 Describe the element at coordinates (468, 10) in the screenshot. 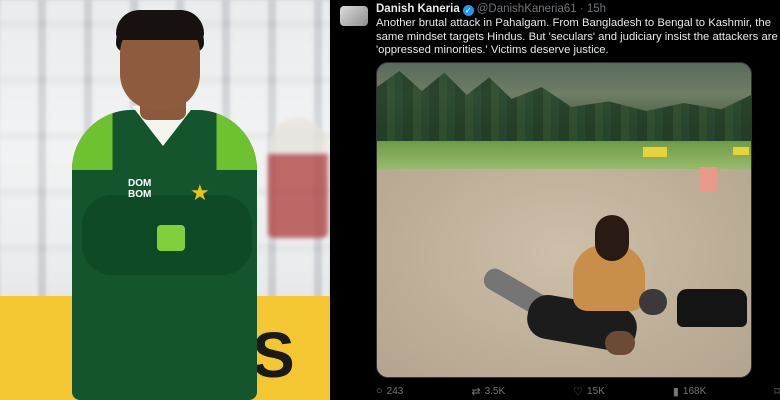

I see `verified-badge-icon: ✓` at that location.